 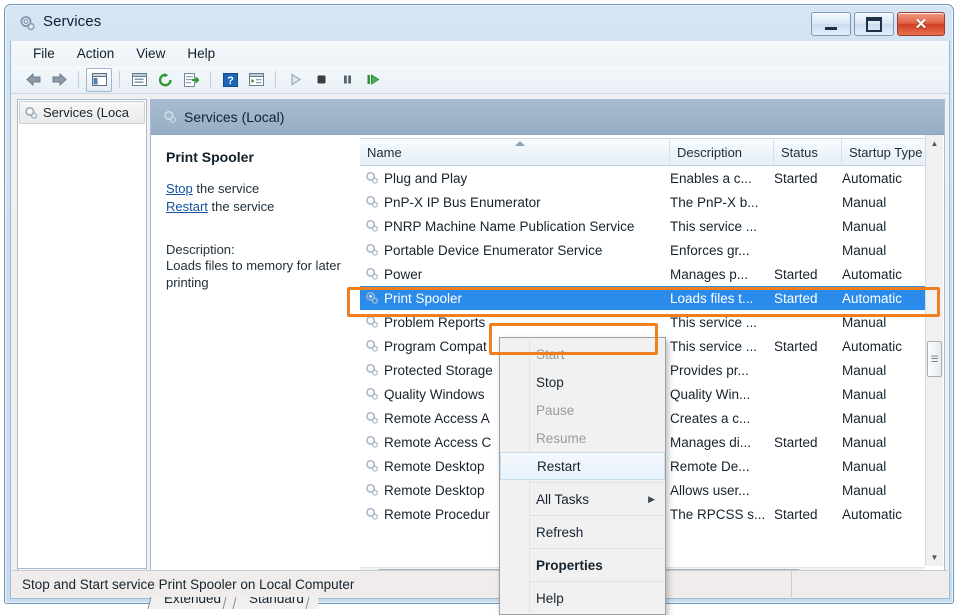 I want to click on close-button: ✕, so click(x=921, y=24).